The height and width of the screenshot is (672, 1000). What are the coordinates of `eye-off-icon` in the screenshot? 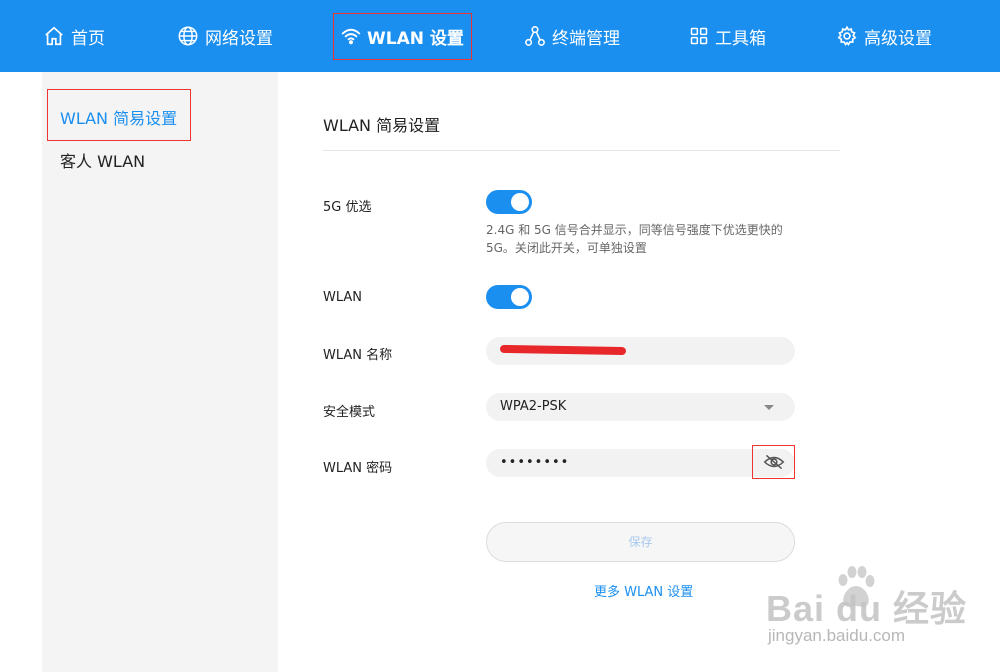 It's located at (773, 462).